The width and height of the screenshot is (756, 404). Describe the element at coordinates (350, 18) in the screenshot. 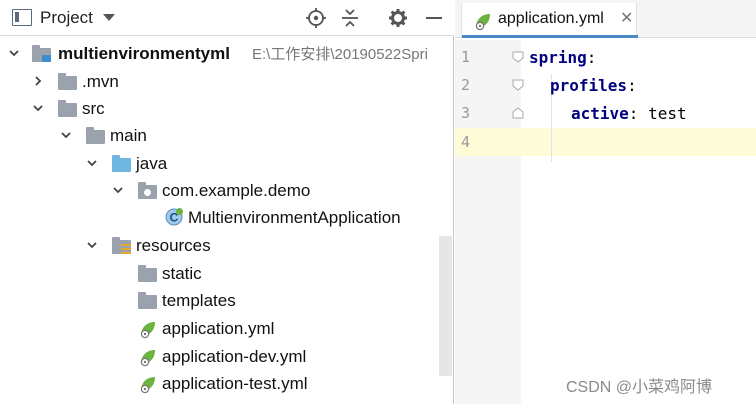

I see `collapse-all-icon` at that location.